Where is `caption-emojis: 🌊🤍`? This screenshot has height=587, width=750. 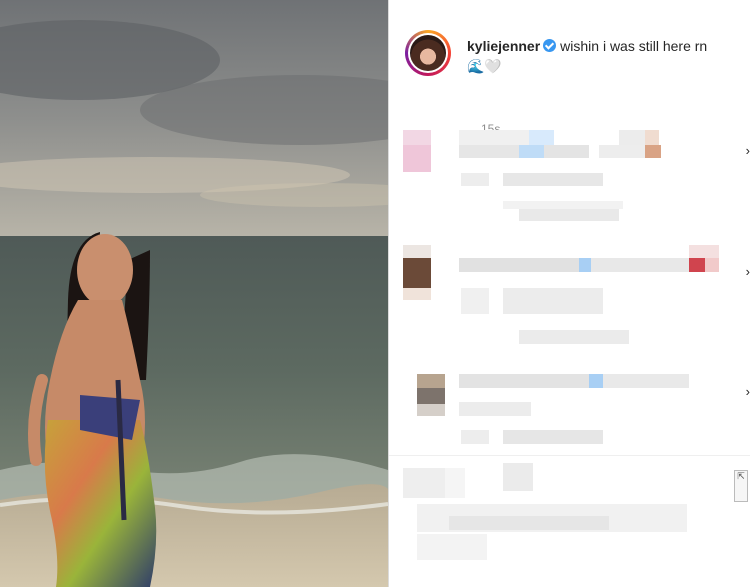 caption-emojis: 🌊🤍 is located at coordinates (484, 66).